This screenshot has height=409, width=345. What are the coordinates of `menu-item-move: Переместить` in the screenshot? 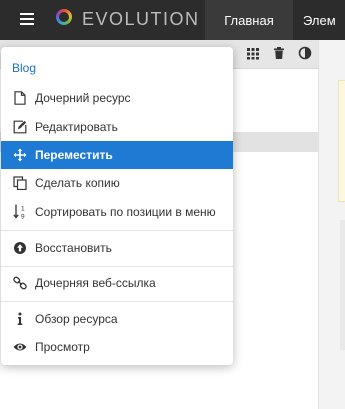 It's located at (117, 155).